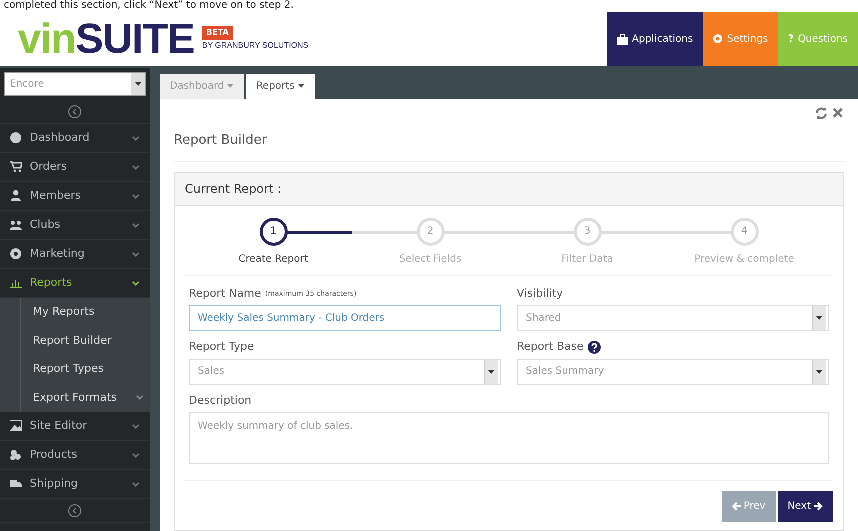 This screenshot has width=858, height=531. I want to click on logo-text: vinSUITE, so click(106, 39).